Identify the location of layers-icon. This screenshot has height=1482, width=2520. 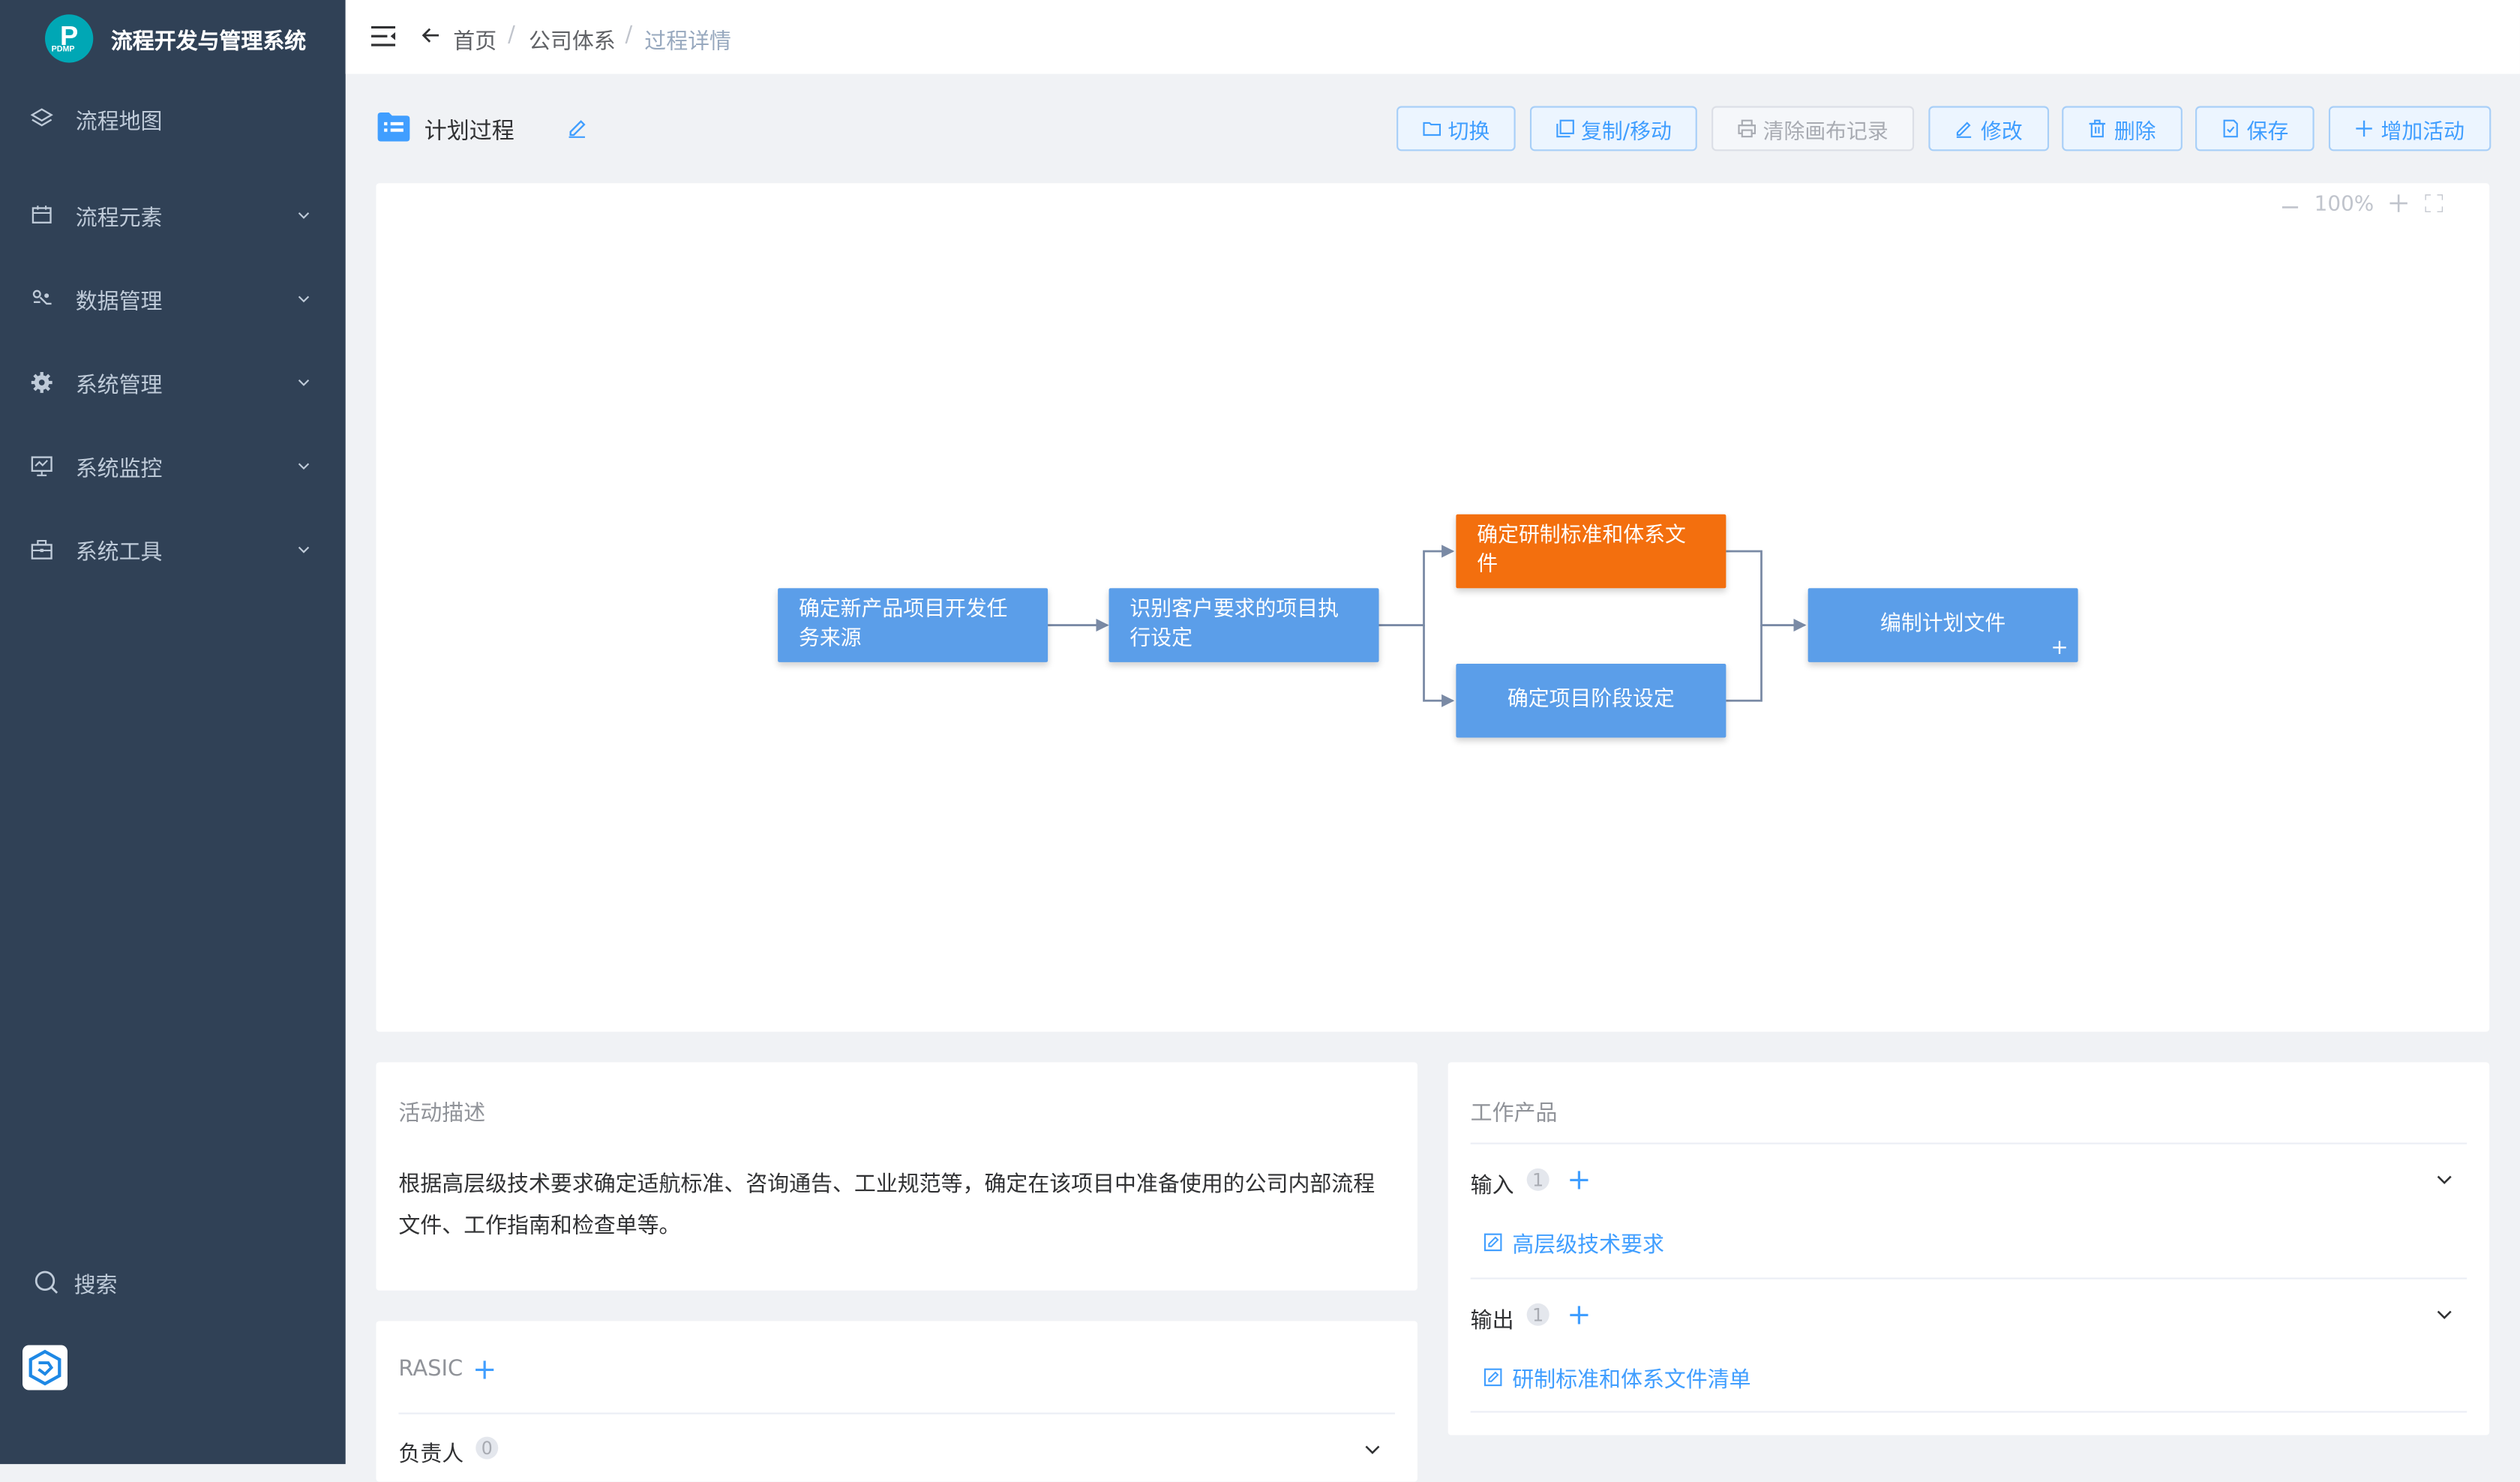
(41, 119).